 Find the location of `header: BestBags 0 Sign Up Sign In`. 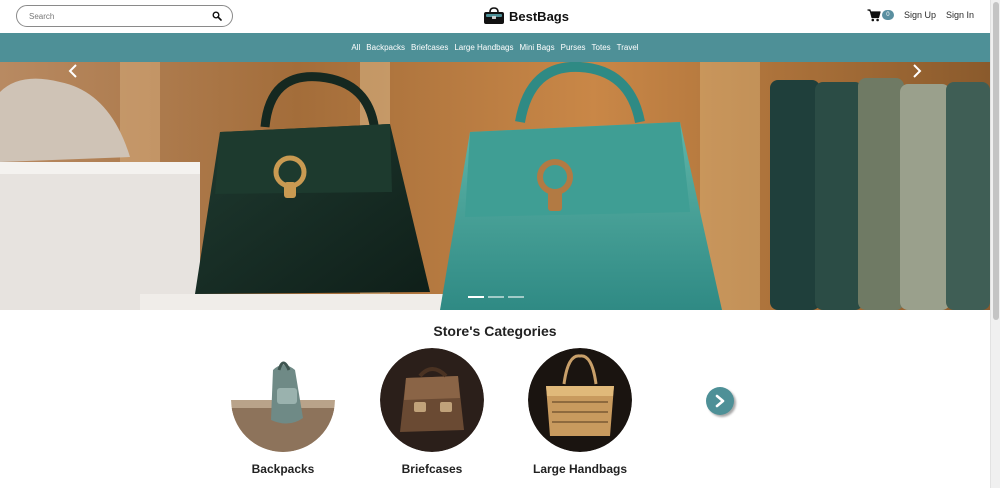

header: BestBags 0 Sign Up Sign In is located at coordinates (500, 16).